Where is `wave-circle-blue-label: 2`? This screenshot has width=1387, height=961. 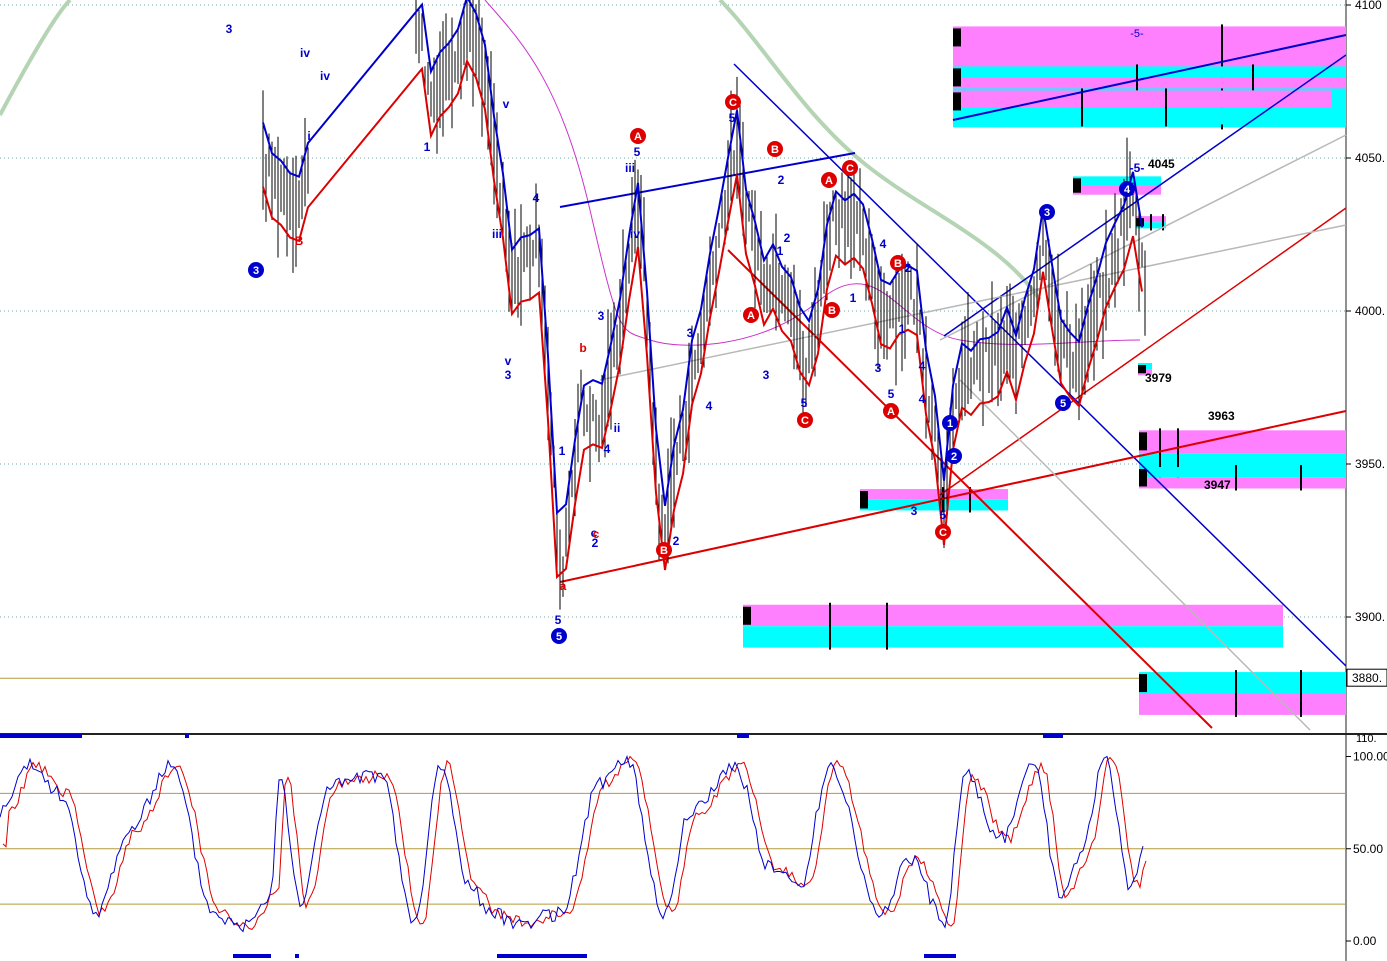 wave-circle-blue-label: 2 is located at coordinates (954, 457).